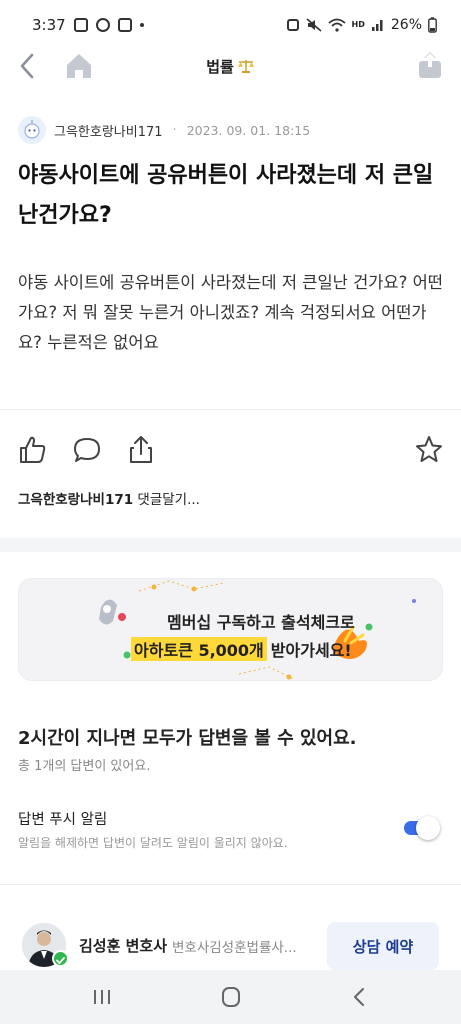  What do you see at coordinates (377, 25) in the screenshot?
I see `signal-icon` at bounding box center [377, 25].